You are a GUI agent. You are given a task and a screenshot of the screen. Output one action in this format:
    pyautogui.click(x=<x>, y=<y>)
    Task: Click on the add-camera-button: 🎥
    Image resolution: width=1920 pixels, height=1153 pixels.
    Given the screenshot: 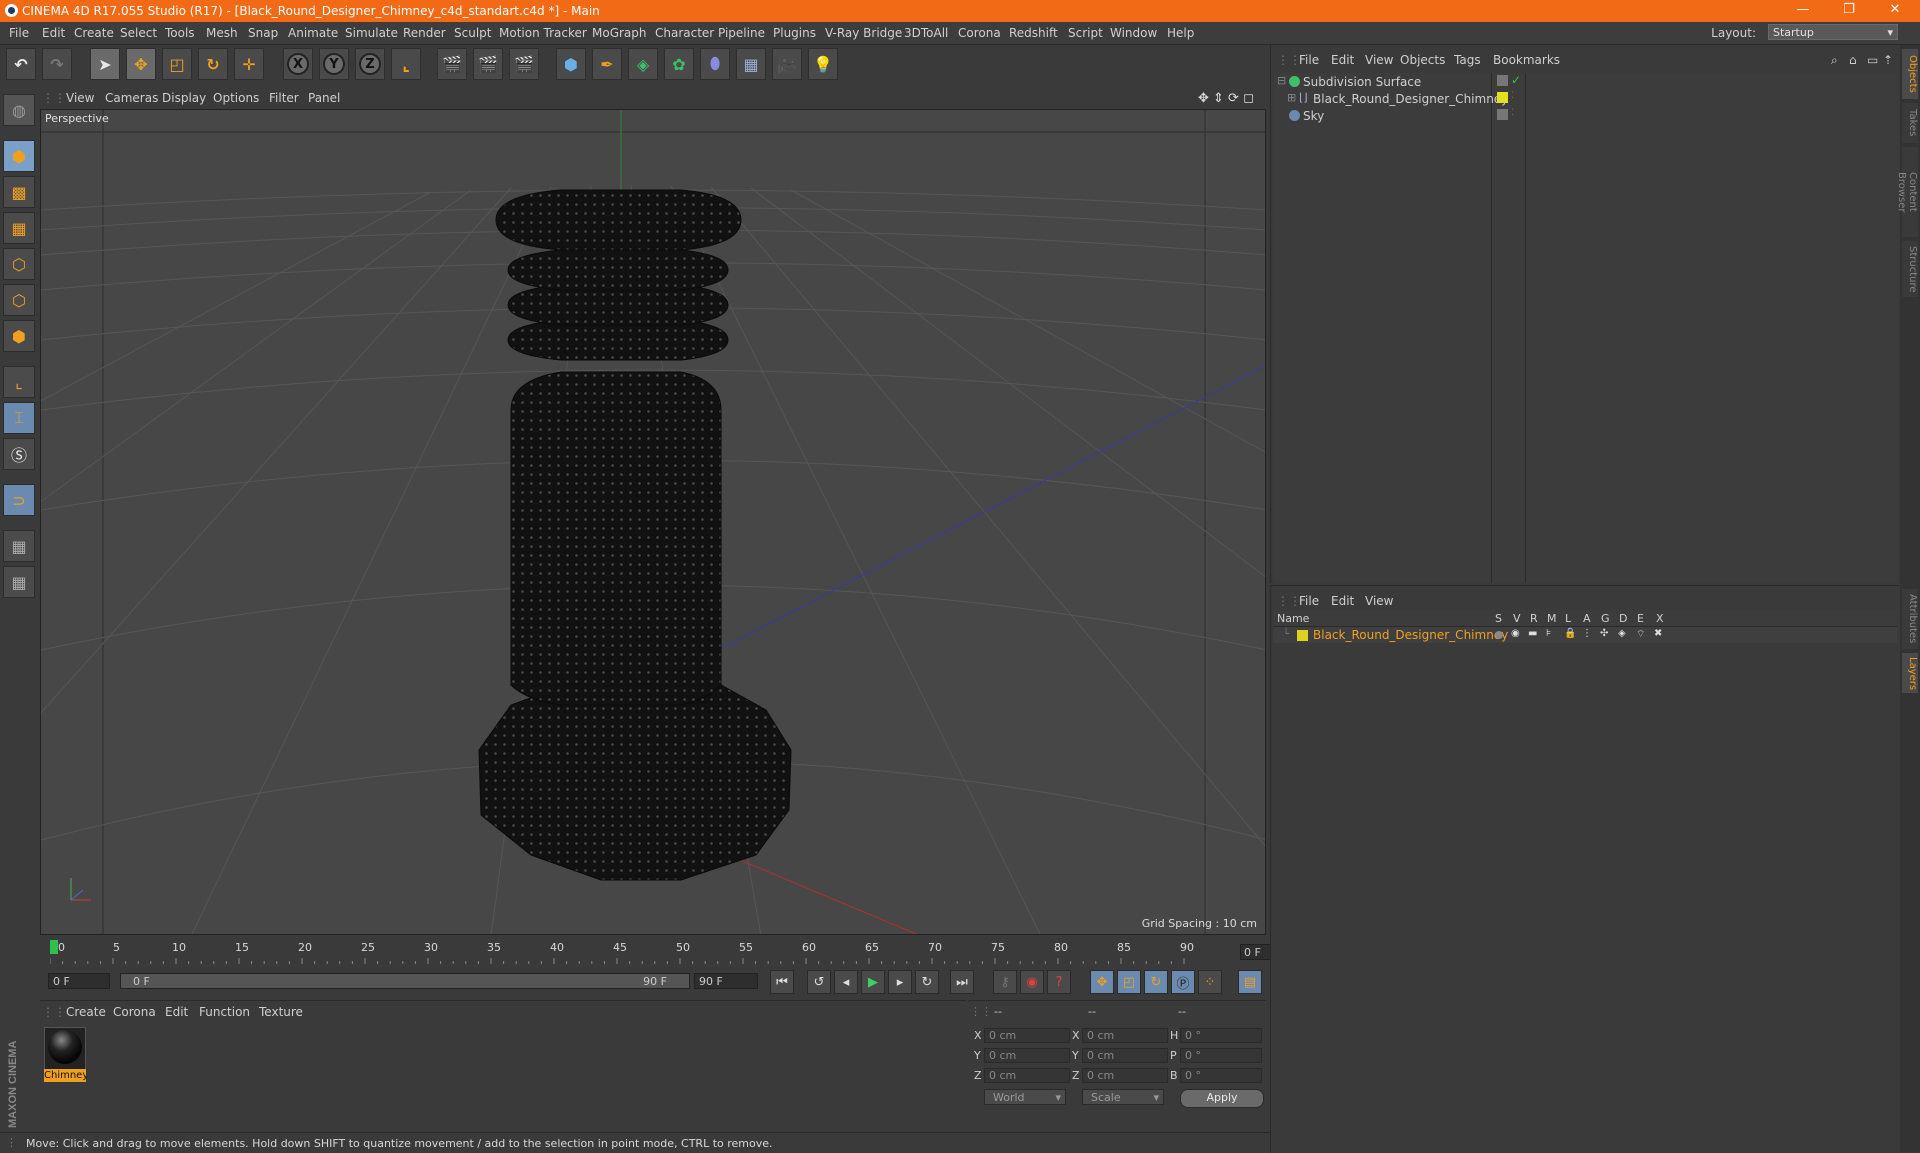 What is the action you would take?
    pyautogui.click(x=787, y=64)
    